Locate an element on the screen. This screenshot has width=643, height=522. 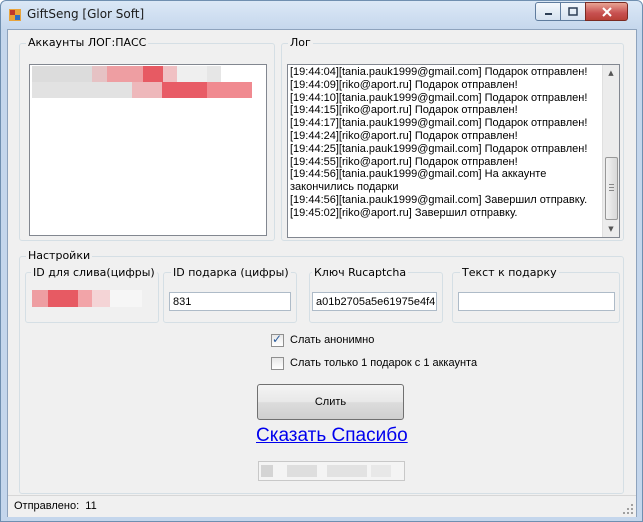
status-count: 11 is located at coordinates (91, 506).